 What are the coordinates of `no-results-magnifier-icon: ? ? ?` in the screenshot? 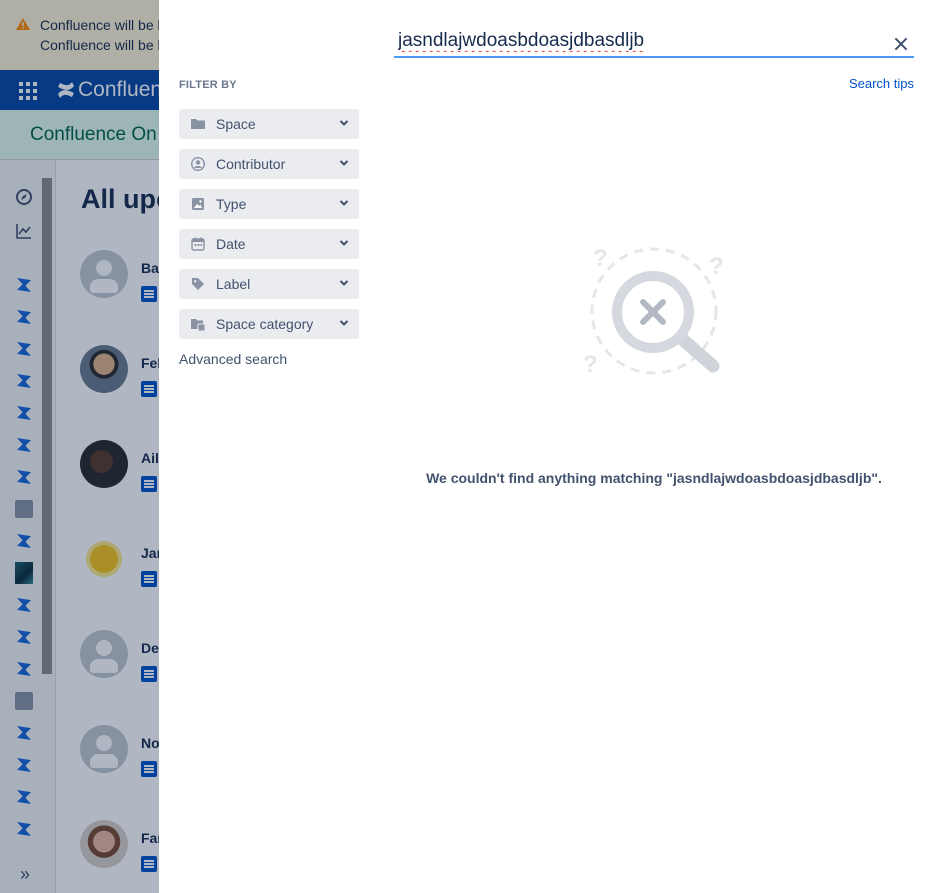 It's located at (653, 311).